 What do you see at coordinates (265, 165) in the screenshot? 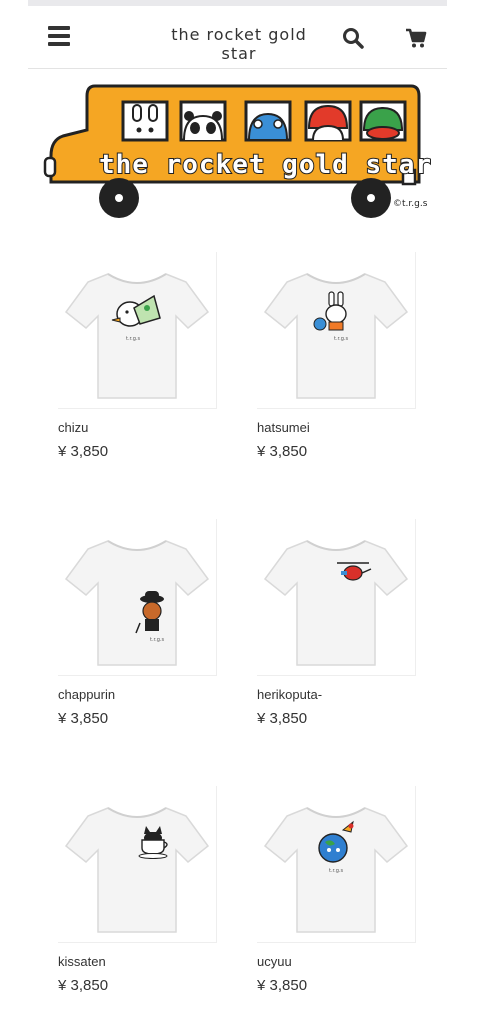
I see `banner-logo-text: the rocket gold star` at bounding box center [265, 165].